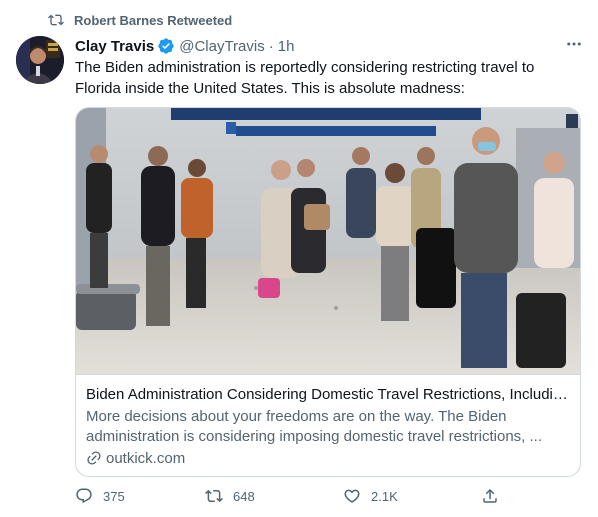 The width and height of the screenshot is (598, 517). What do you see at coordinates (370, 496) in the screenshot?
I see `like-button: 2.1K` at bounding box center [370, 496].